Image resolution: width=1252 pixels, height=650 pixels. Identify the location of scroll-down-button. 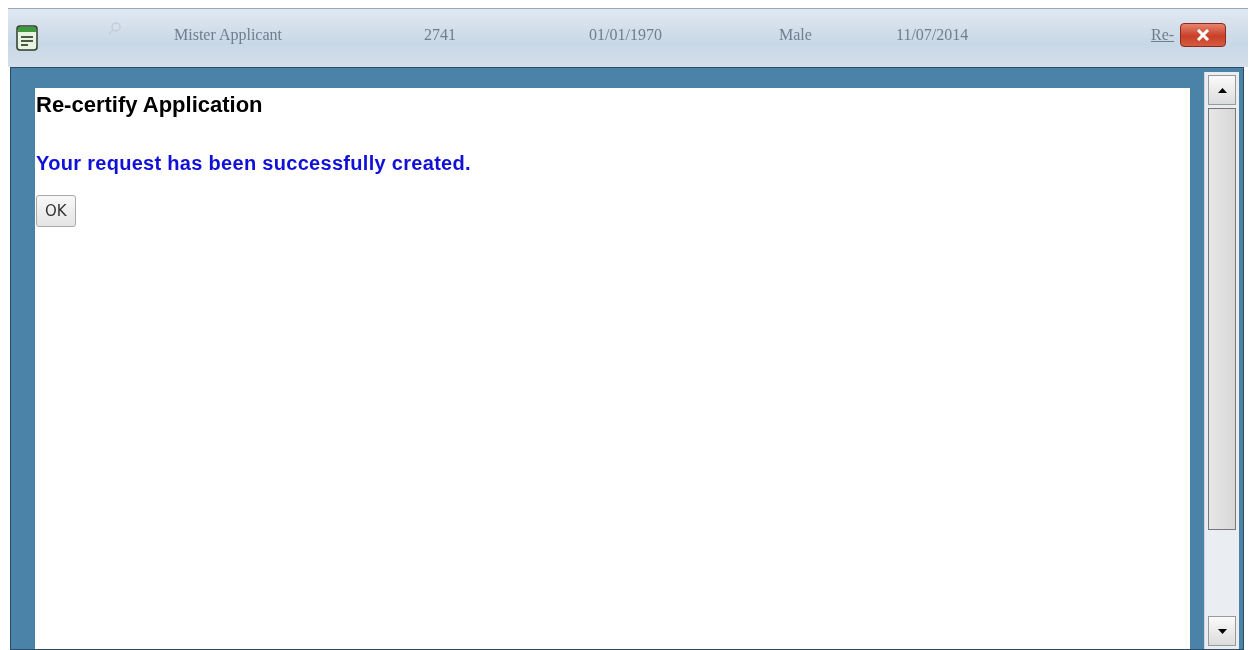
(1222, 631).